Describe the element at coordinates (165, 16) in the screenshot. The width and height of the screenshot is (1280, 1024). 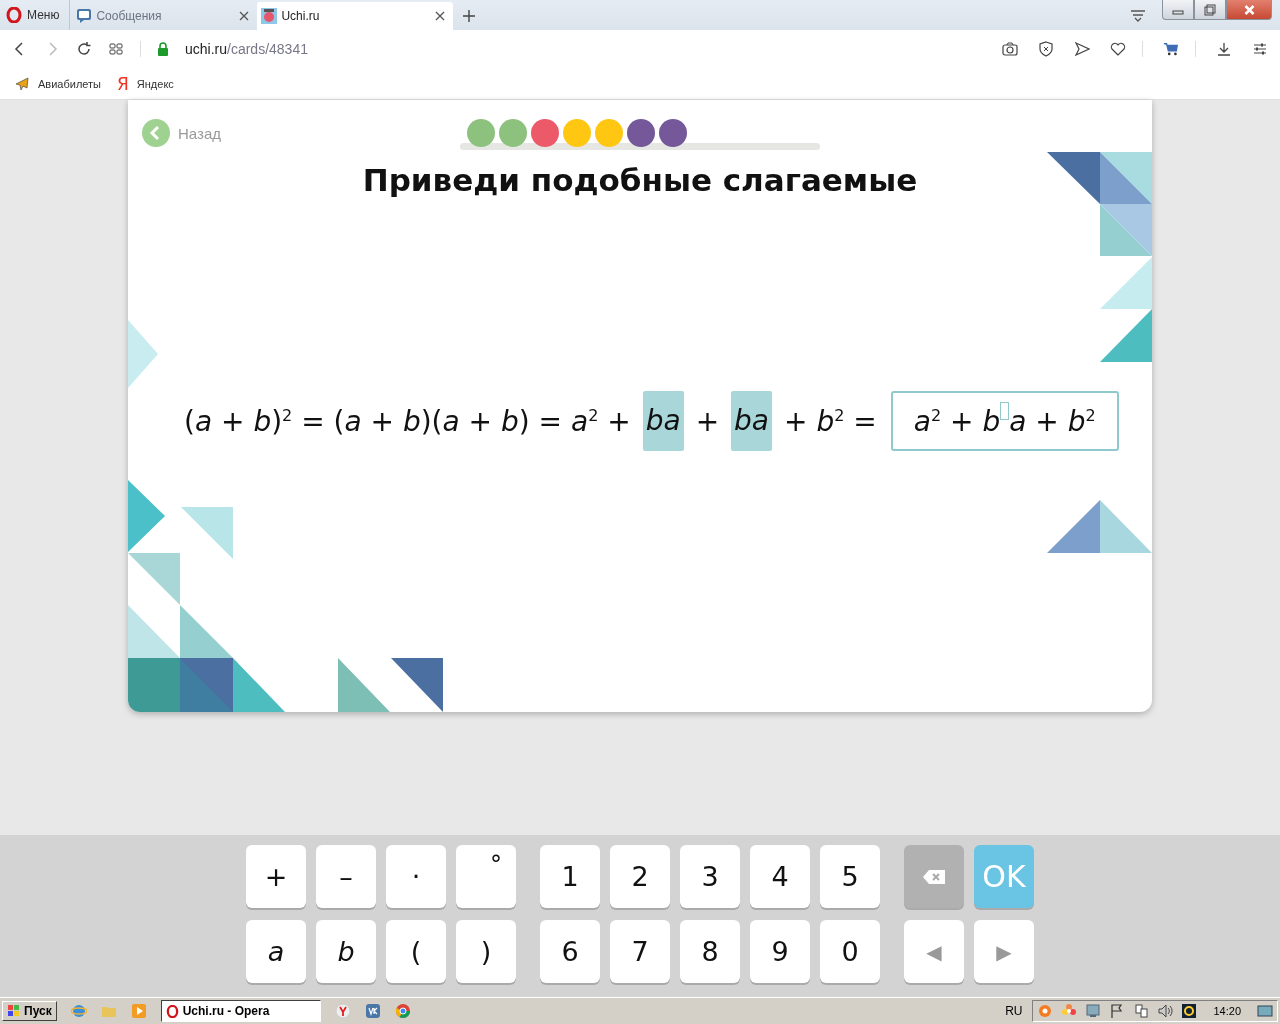
I see `browser-tab: Сообщения` at that location.